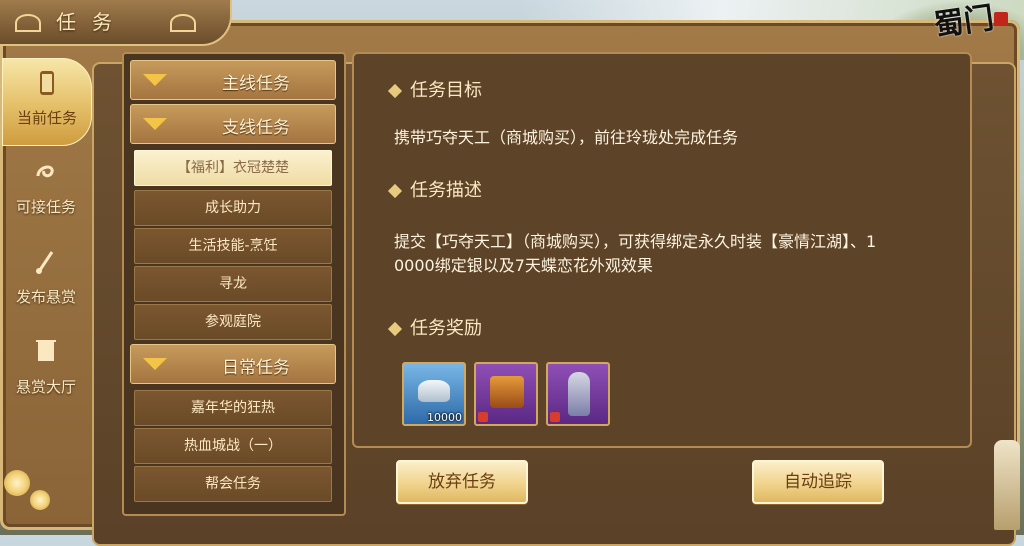 The height and width of the screenshot is (546, 1024). What do you see at coordinates (233, 322) in the screenshot?
I see `quest-item: 参观庭院` at bounding box center [233, 322].